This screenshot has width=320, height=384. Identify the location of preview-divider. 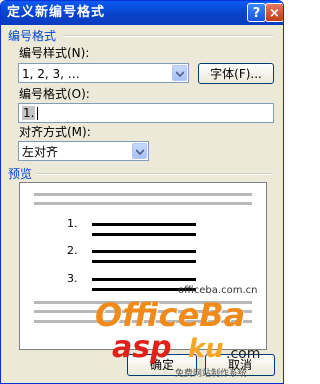
(155, 174).